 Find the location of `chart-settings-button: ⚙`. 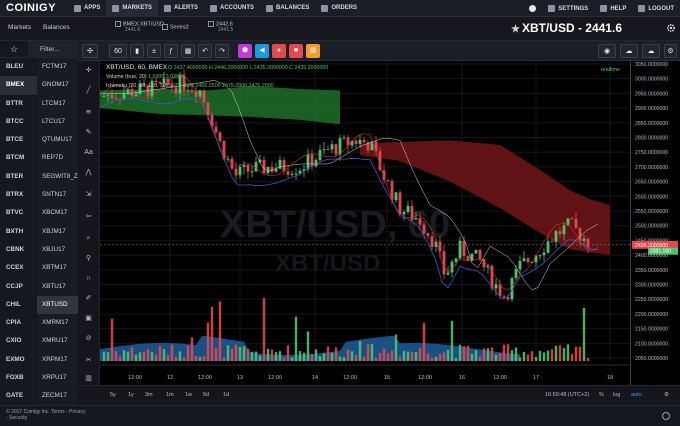

chart-settings-button: ⚙ is located at coordinates (670, 51).